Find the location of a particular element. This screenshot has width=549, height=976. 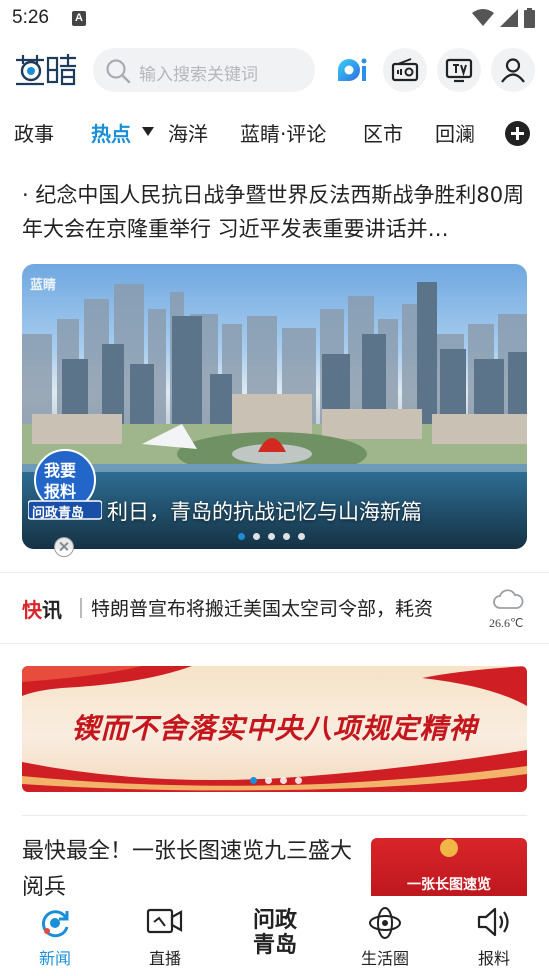

status-bar: 5:26 A is located at coordinates (274, 19).